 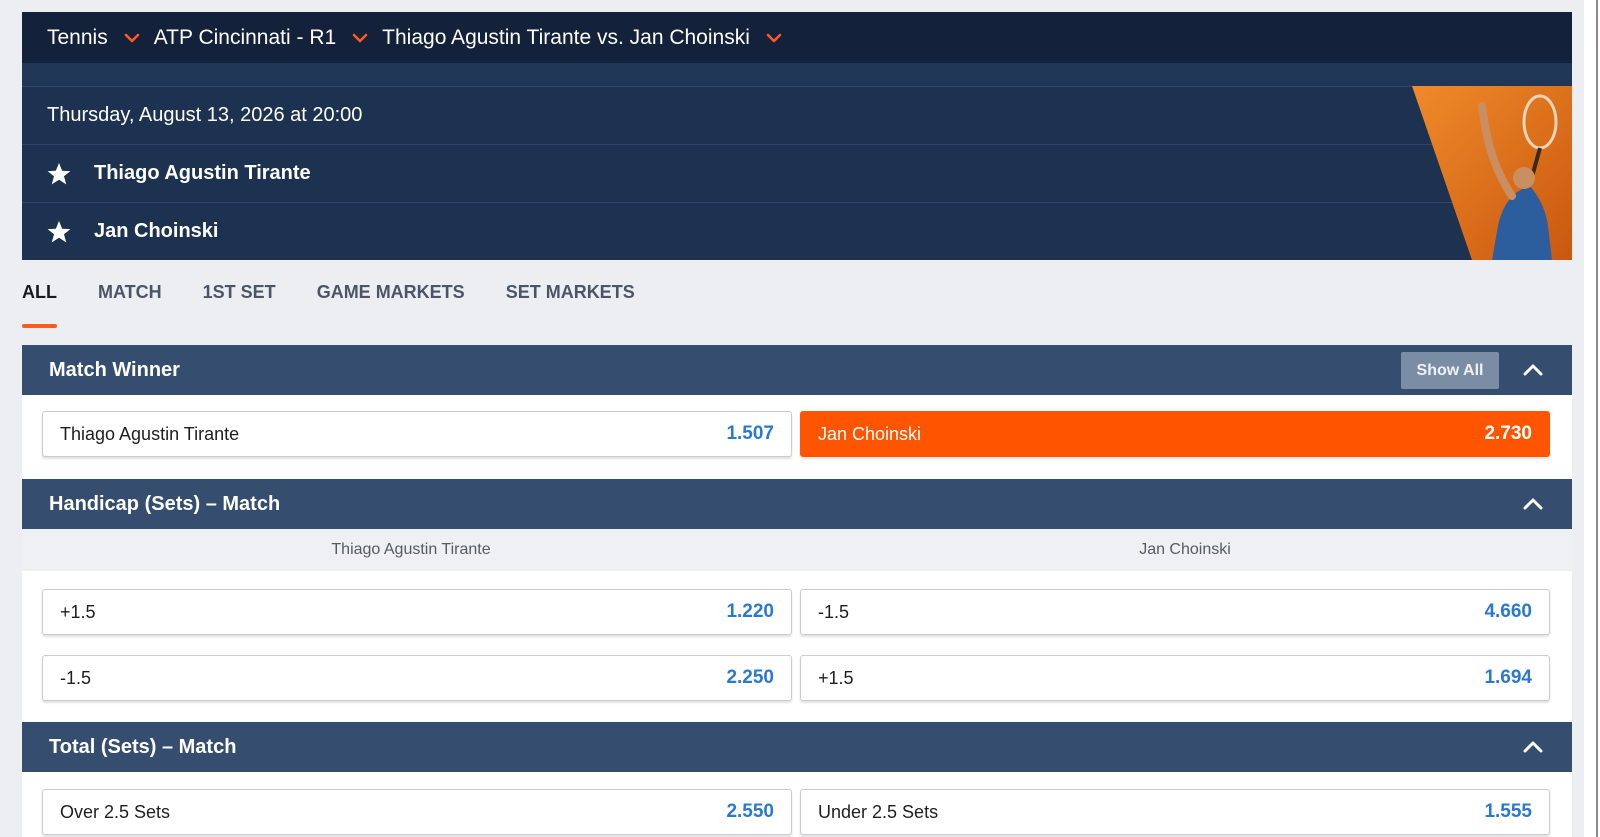 I want to click on tab-game-markets: GAME MARKETS, so click(x=391, y=305).